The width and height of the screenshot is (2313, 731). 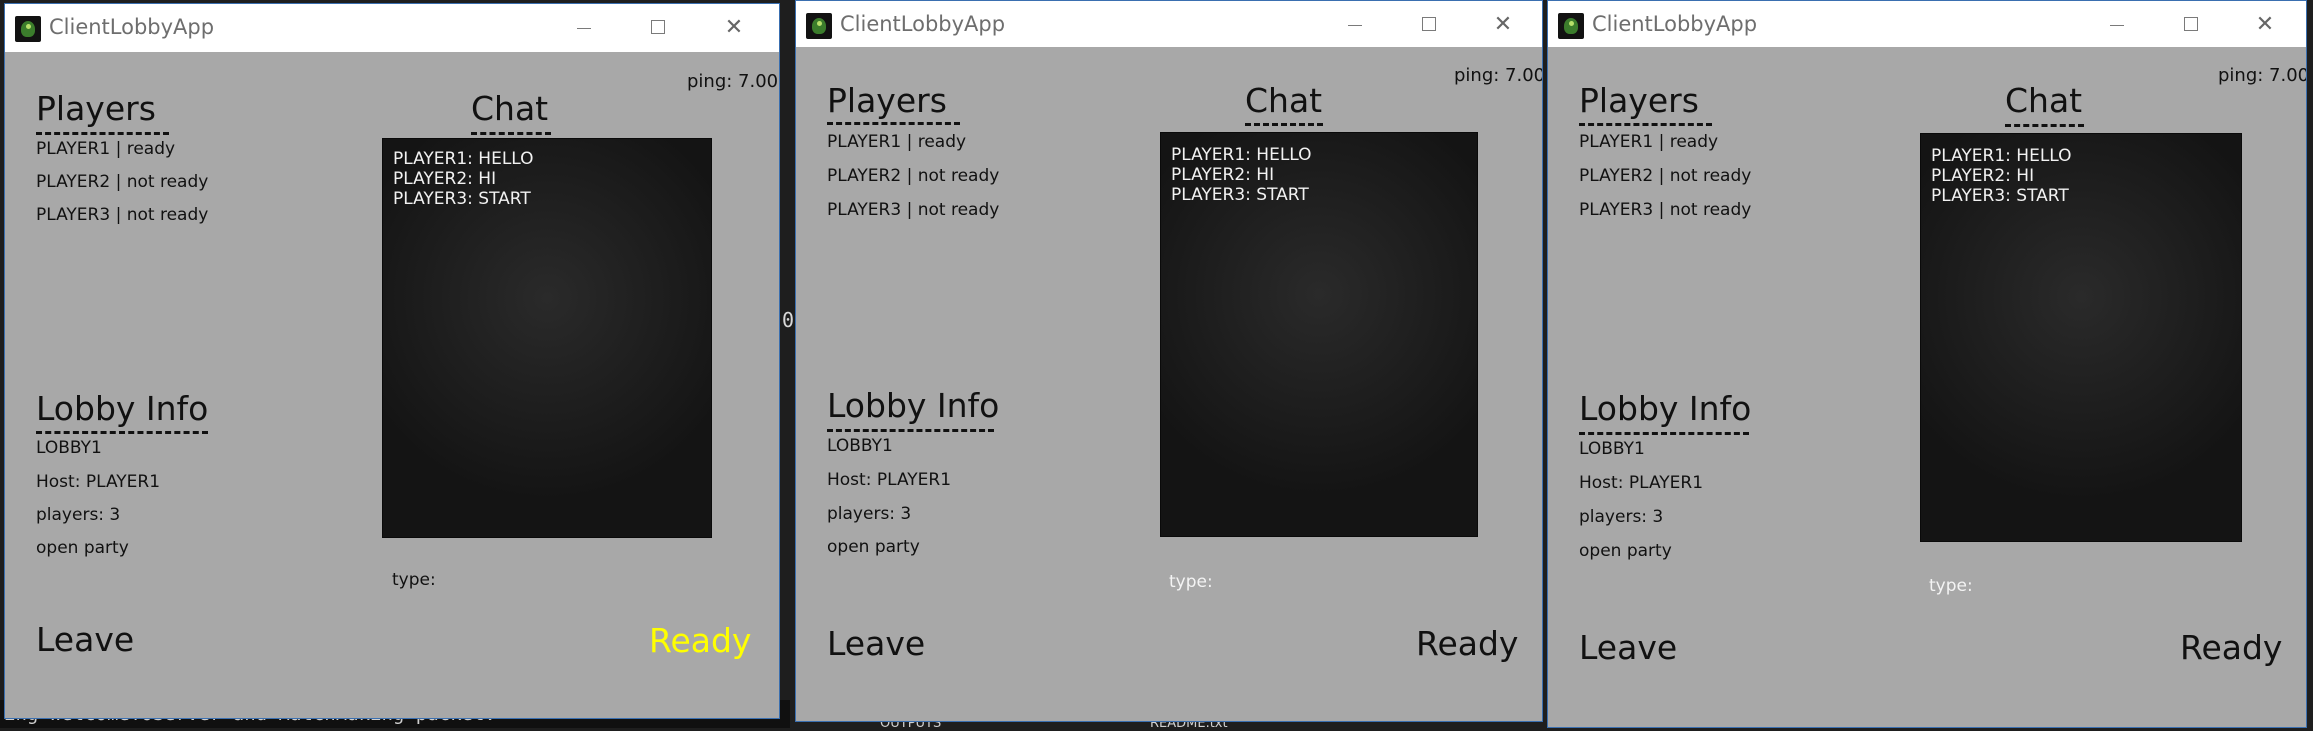 I want to click on background-character: 0, so click(x=788, y=320).